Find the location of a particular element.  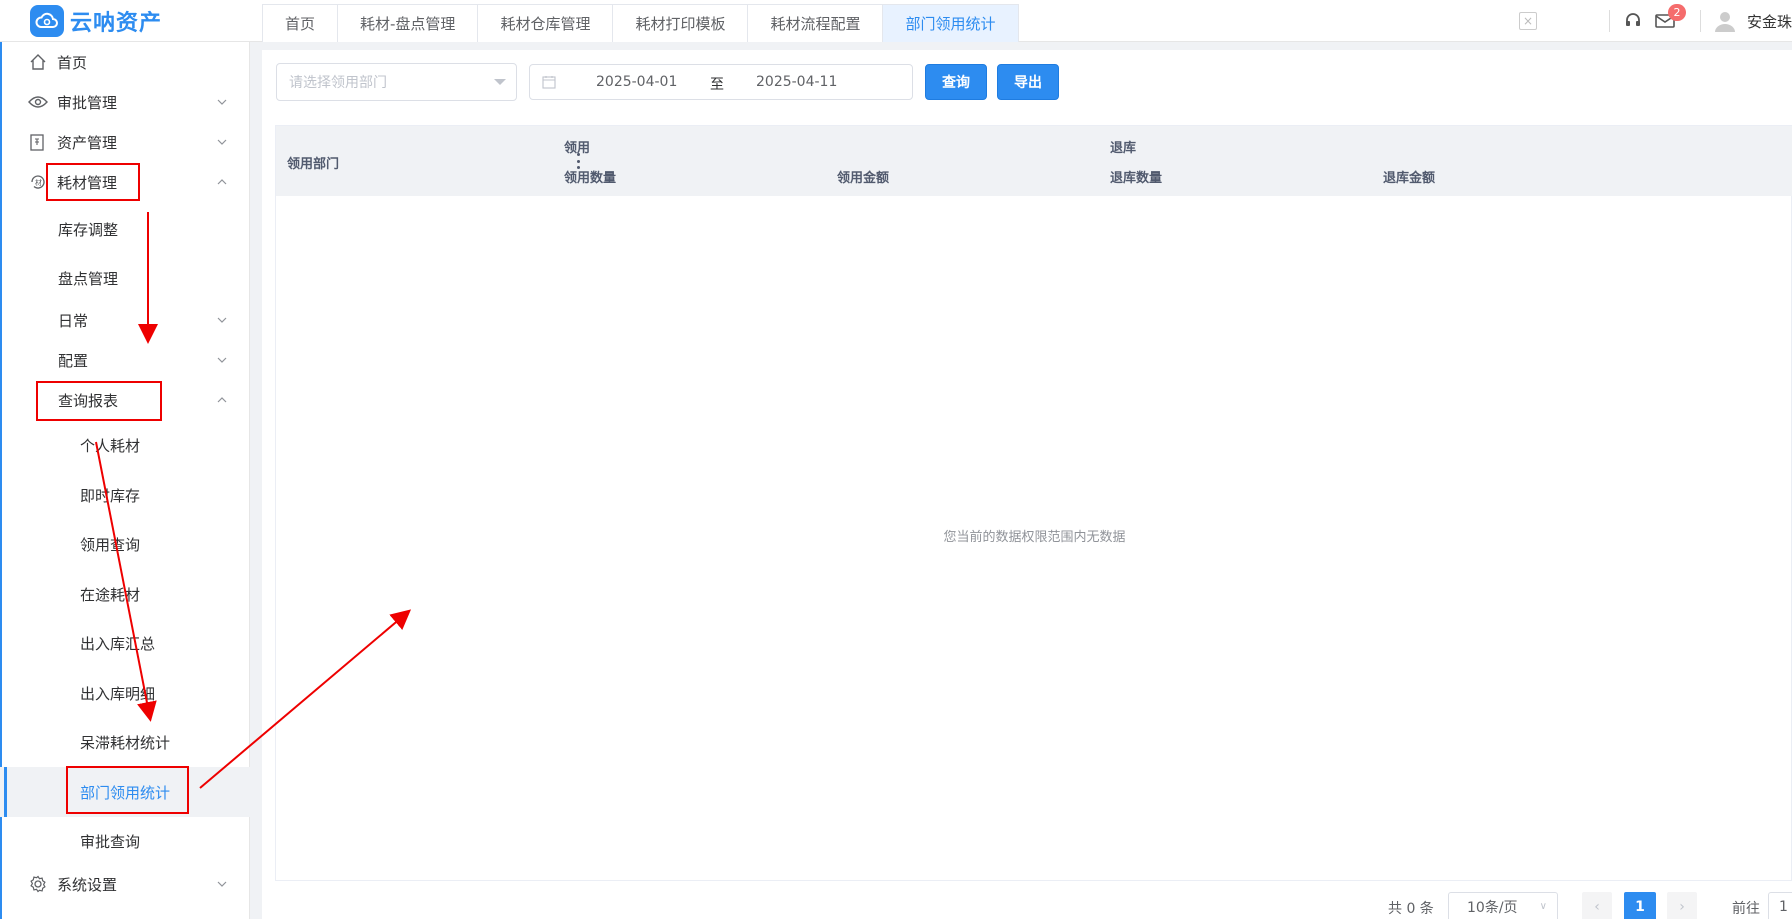

page-number-current: 1 is located at coordinates (1640, 905).